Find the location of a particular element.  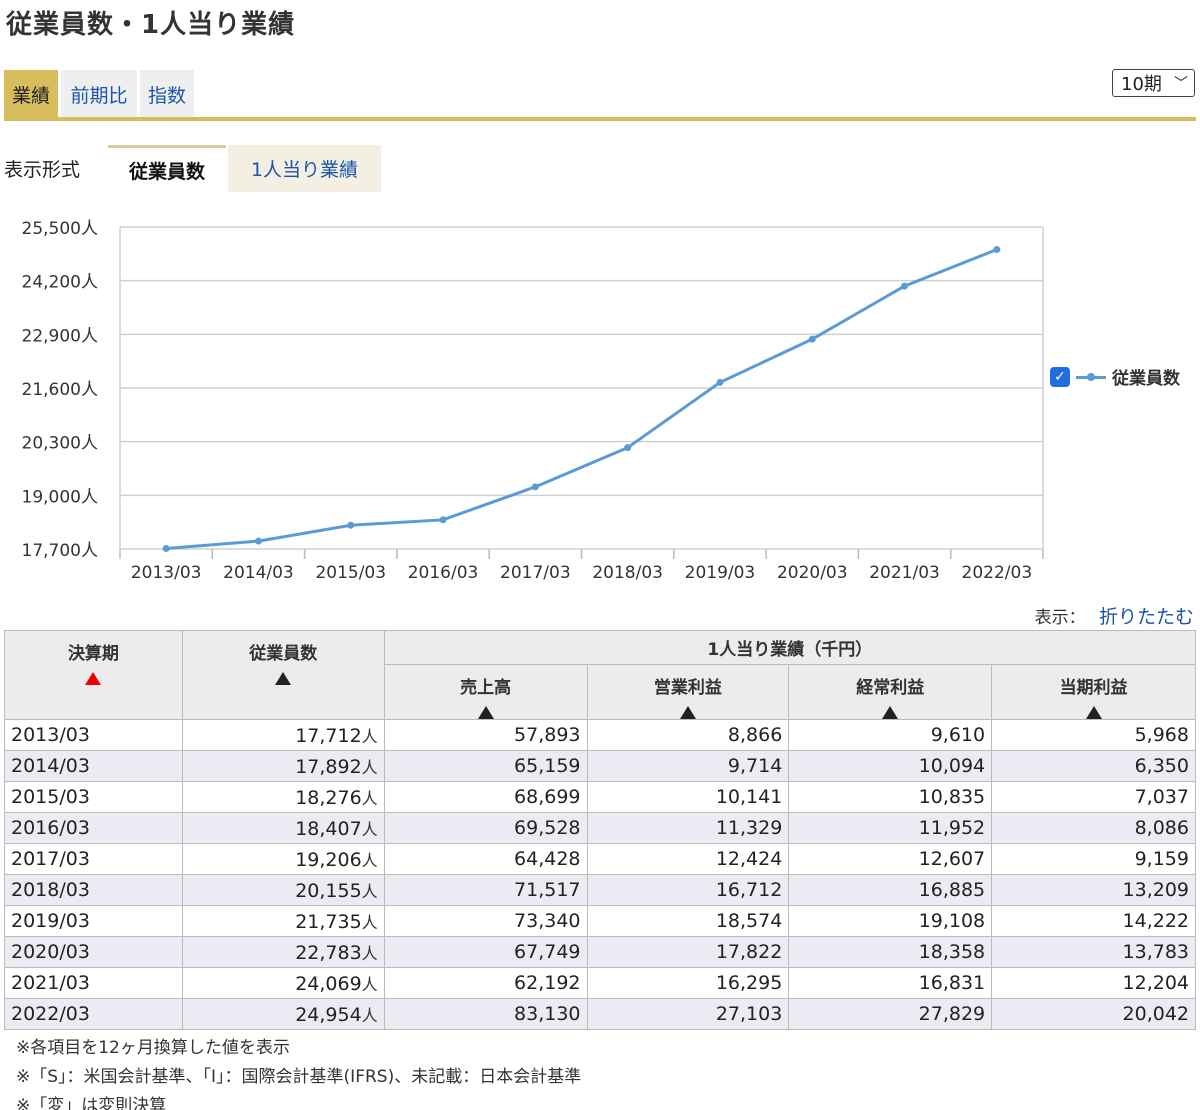

display-toggle: 表示： 折りたたむ is located at coordinates (1114, 615).